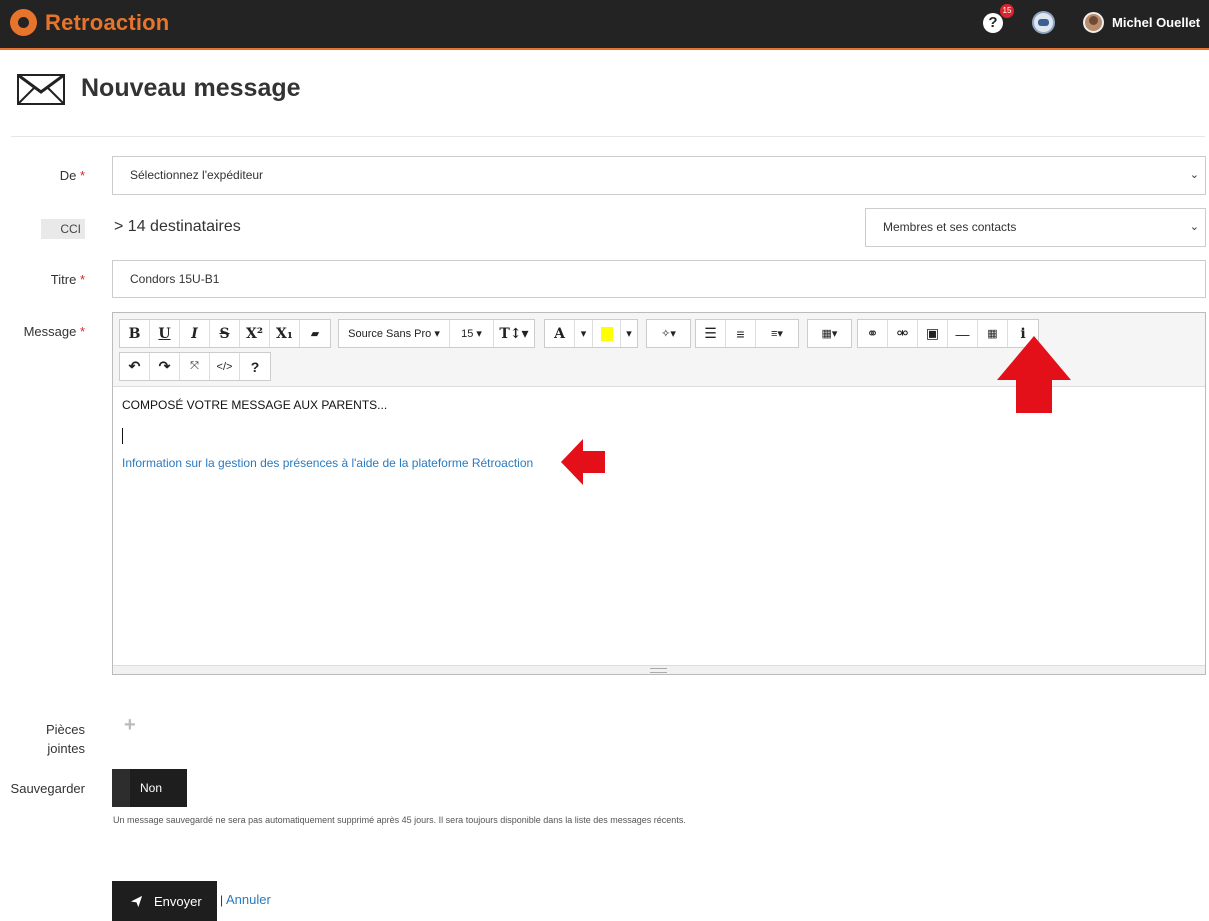 This screenshot has height=921, width=1209. I want to click on highlight-color-button, so click(607, 333).